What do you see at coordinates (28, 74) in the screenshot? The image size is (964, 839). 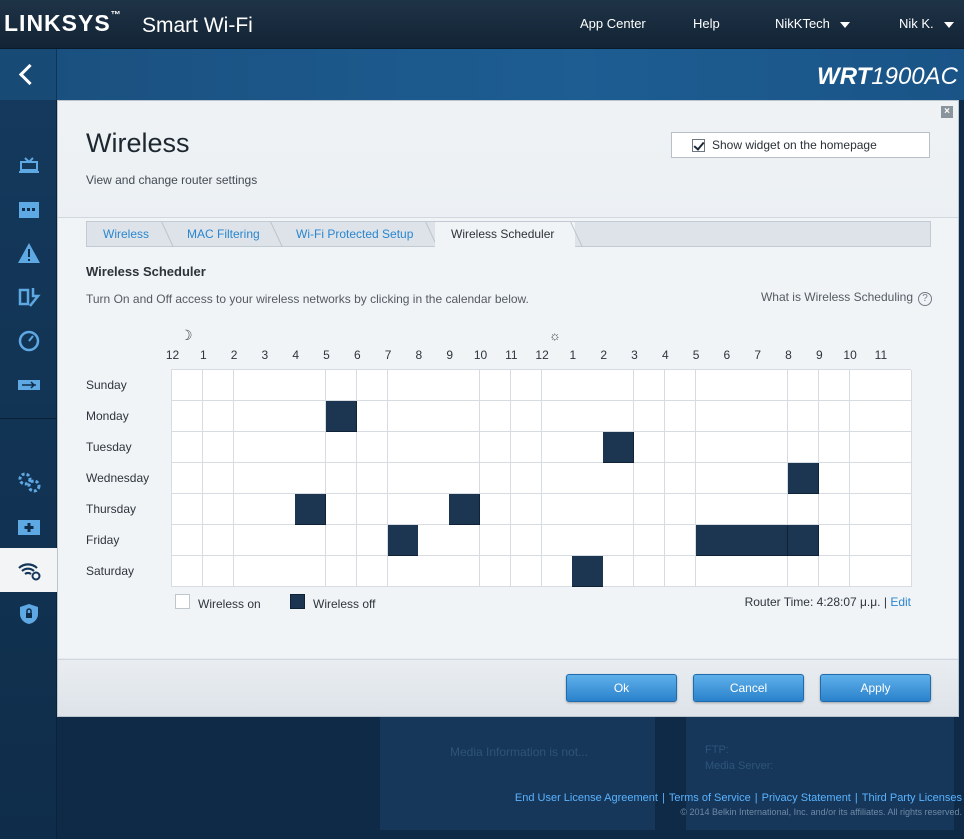 I see `back-button` at bounding box center [28, 74].